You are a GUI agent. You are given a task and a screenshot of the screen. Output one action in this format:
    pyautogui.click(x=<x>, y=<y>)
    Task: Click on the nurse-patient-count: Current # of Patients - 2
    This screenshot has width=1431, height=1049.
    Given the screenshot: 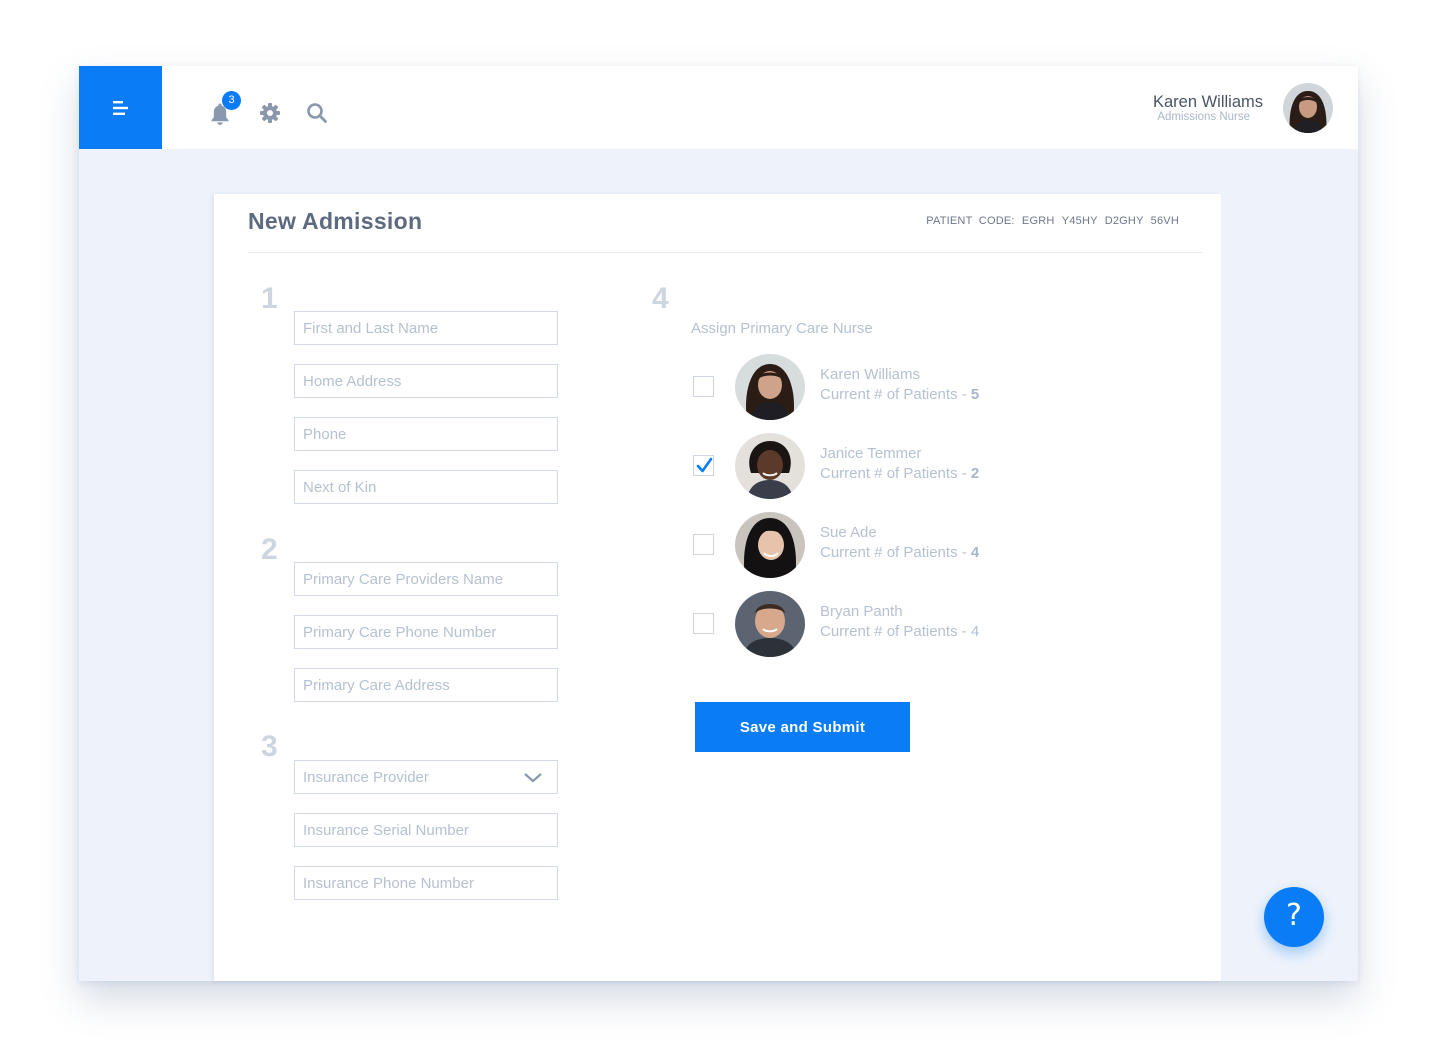 What is the action you would take?
    pyautogui.click(x=900, y=473)
    